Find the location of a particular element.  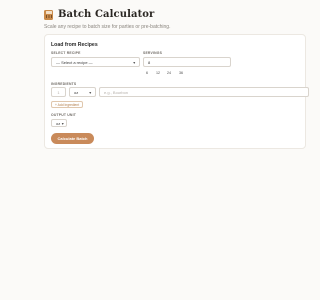

servings-label: SERVINGS is located at coordinates (153, 53).